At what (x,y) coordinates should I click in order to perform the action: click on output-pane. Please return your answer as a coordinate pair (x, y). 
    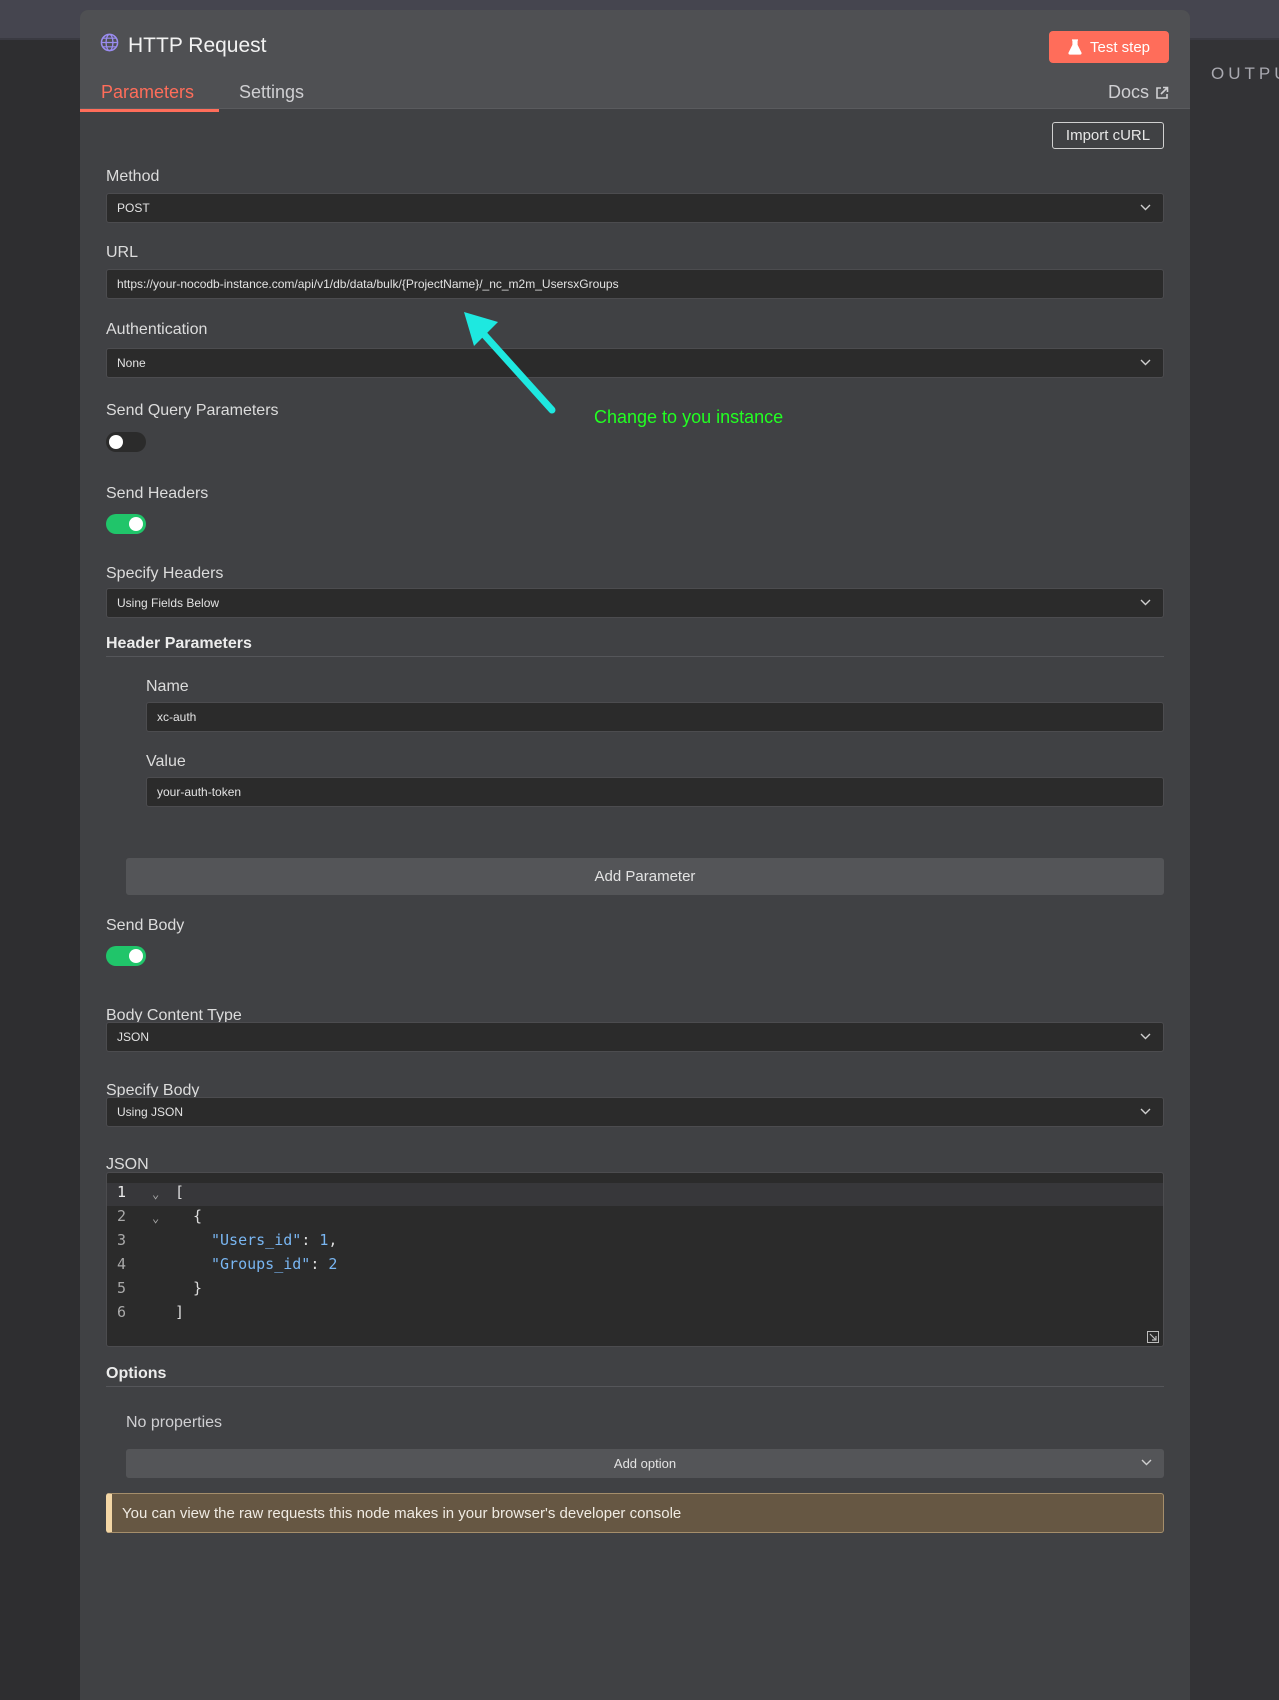
    Looking at the image, I should click on (1234, 870).